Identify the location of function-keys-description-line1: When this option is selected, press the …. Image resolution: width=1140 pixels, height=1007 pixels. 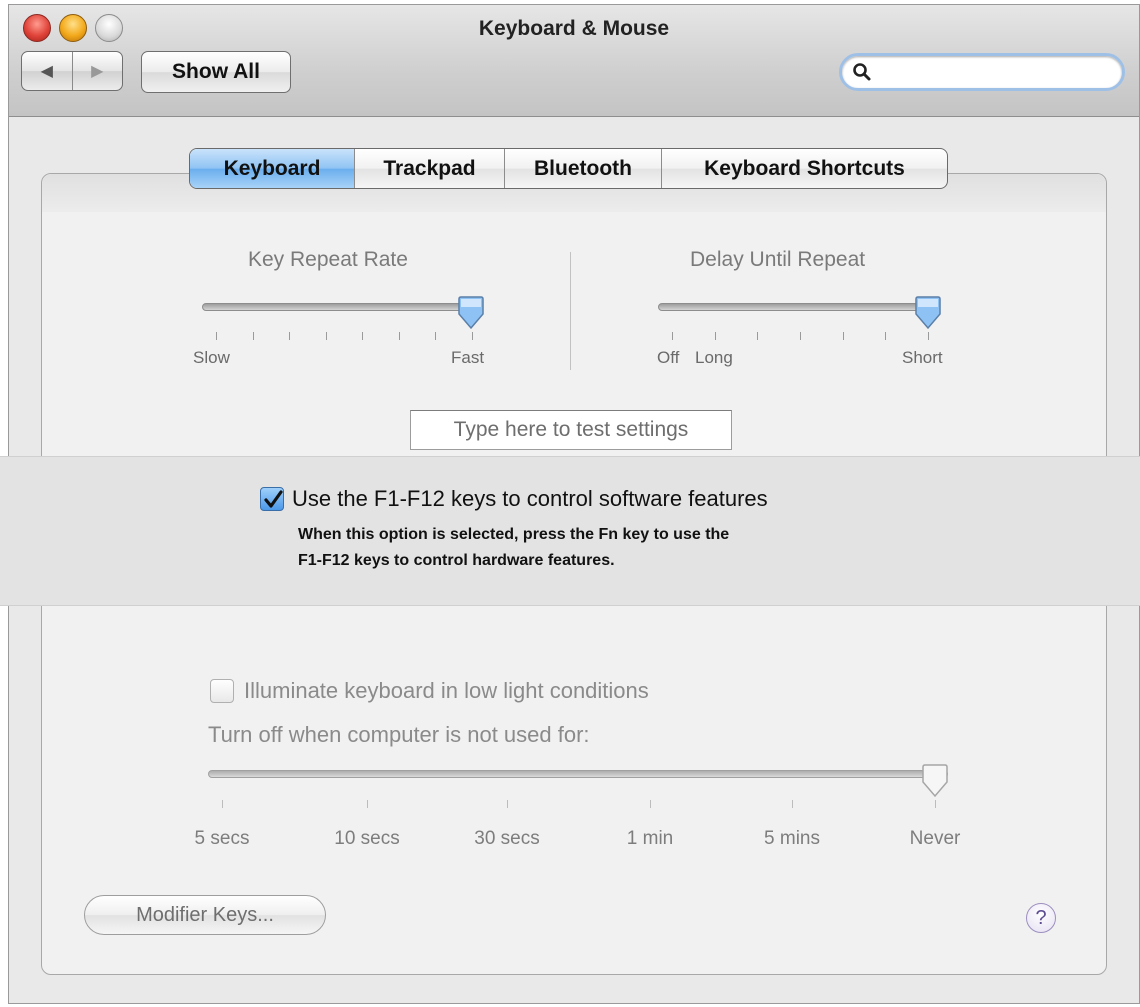
(514, 534).